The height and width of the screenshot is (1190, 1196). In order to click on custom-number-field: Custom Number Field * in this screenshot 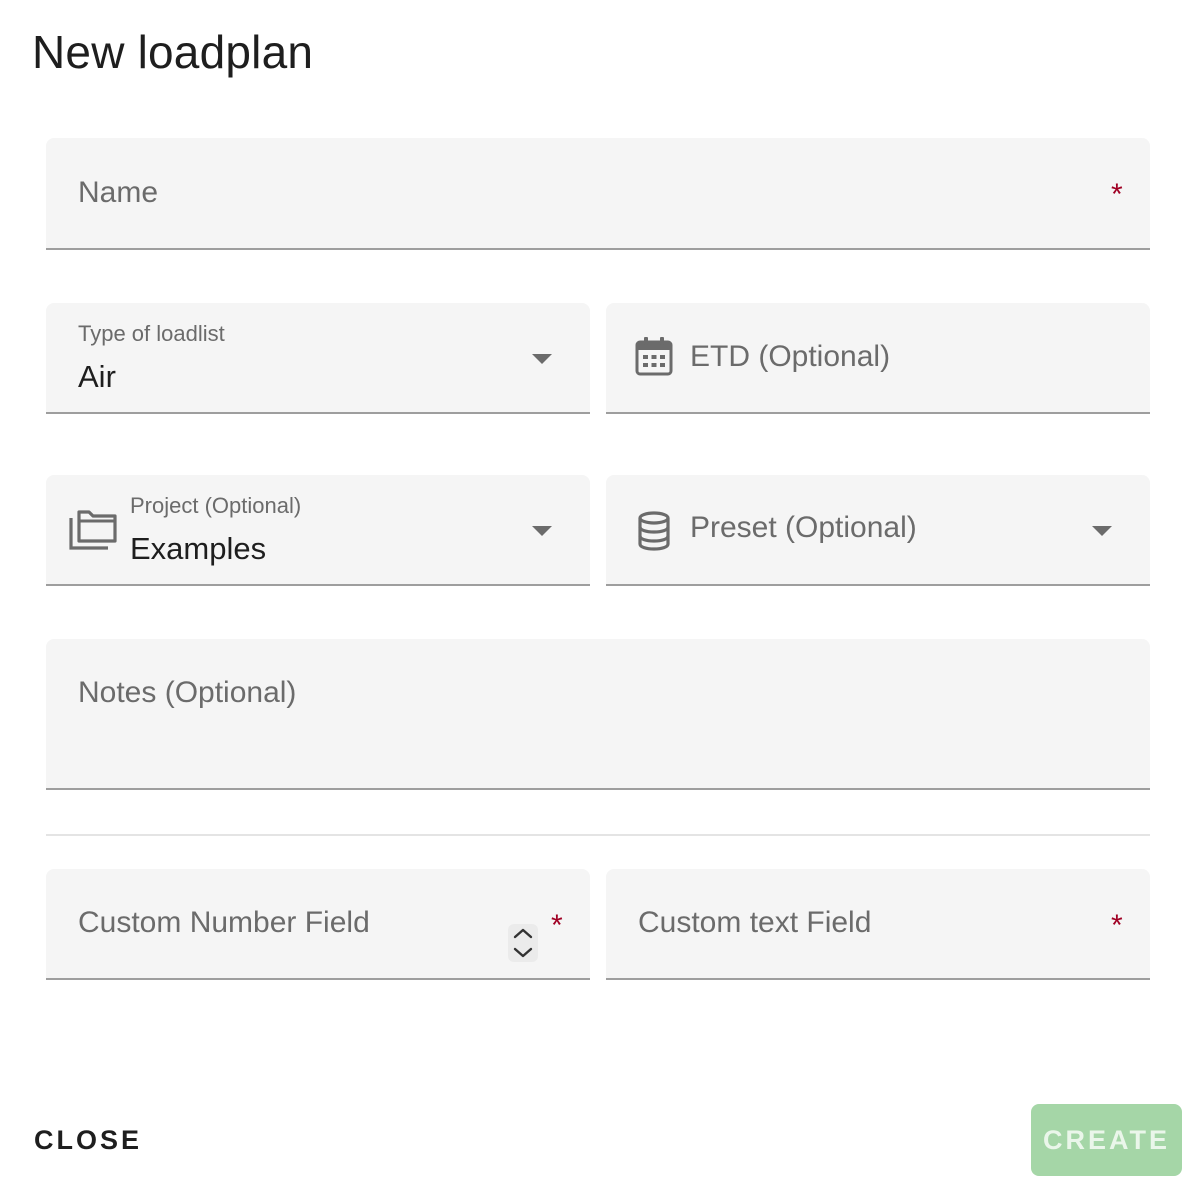, I will do `click(318, 924)`.